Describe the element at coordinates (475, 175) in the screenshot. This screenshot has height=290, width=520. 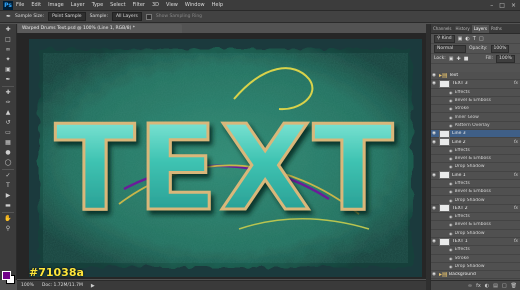
I see `layer-row: ◉ Line 1 fx` at that location.